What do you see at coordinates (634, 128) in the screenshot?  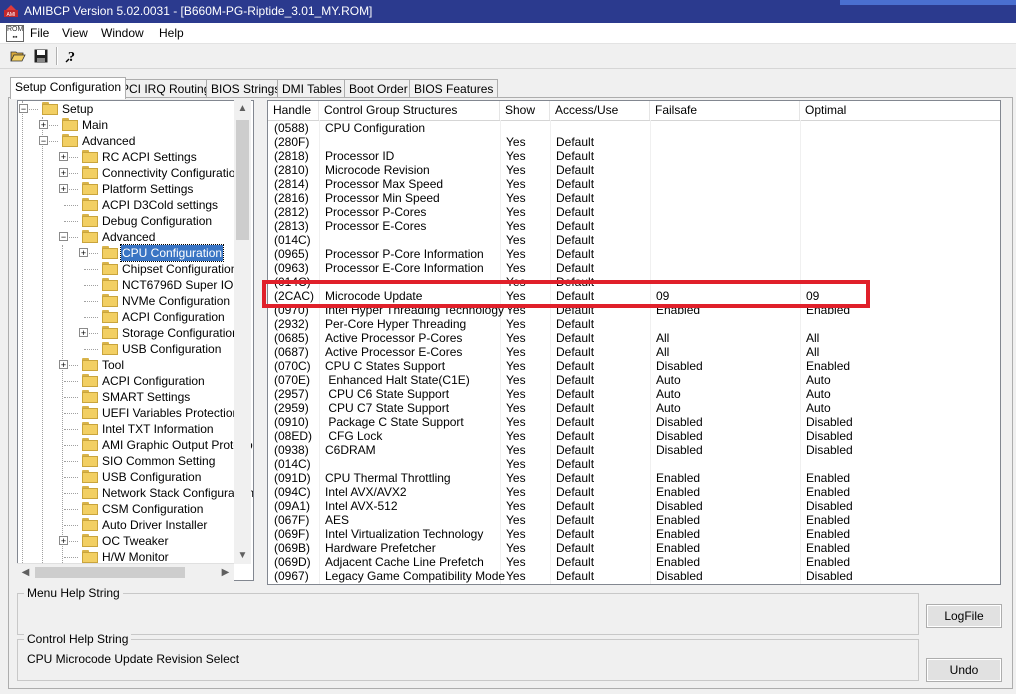 I see `table-row: (0588) CPU Configuration` at bounding box center [634, 128].